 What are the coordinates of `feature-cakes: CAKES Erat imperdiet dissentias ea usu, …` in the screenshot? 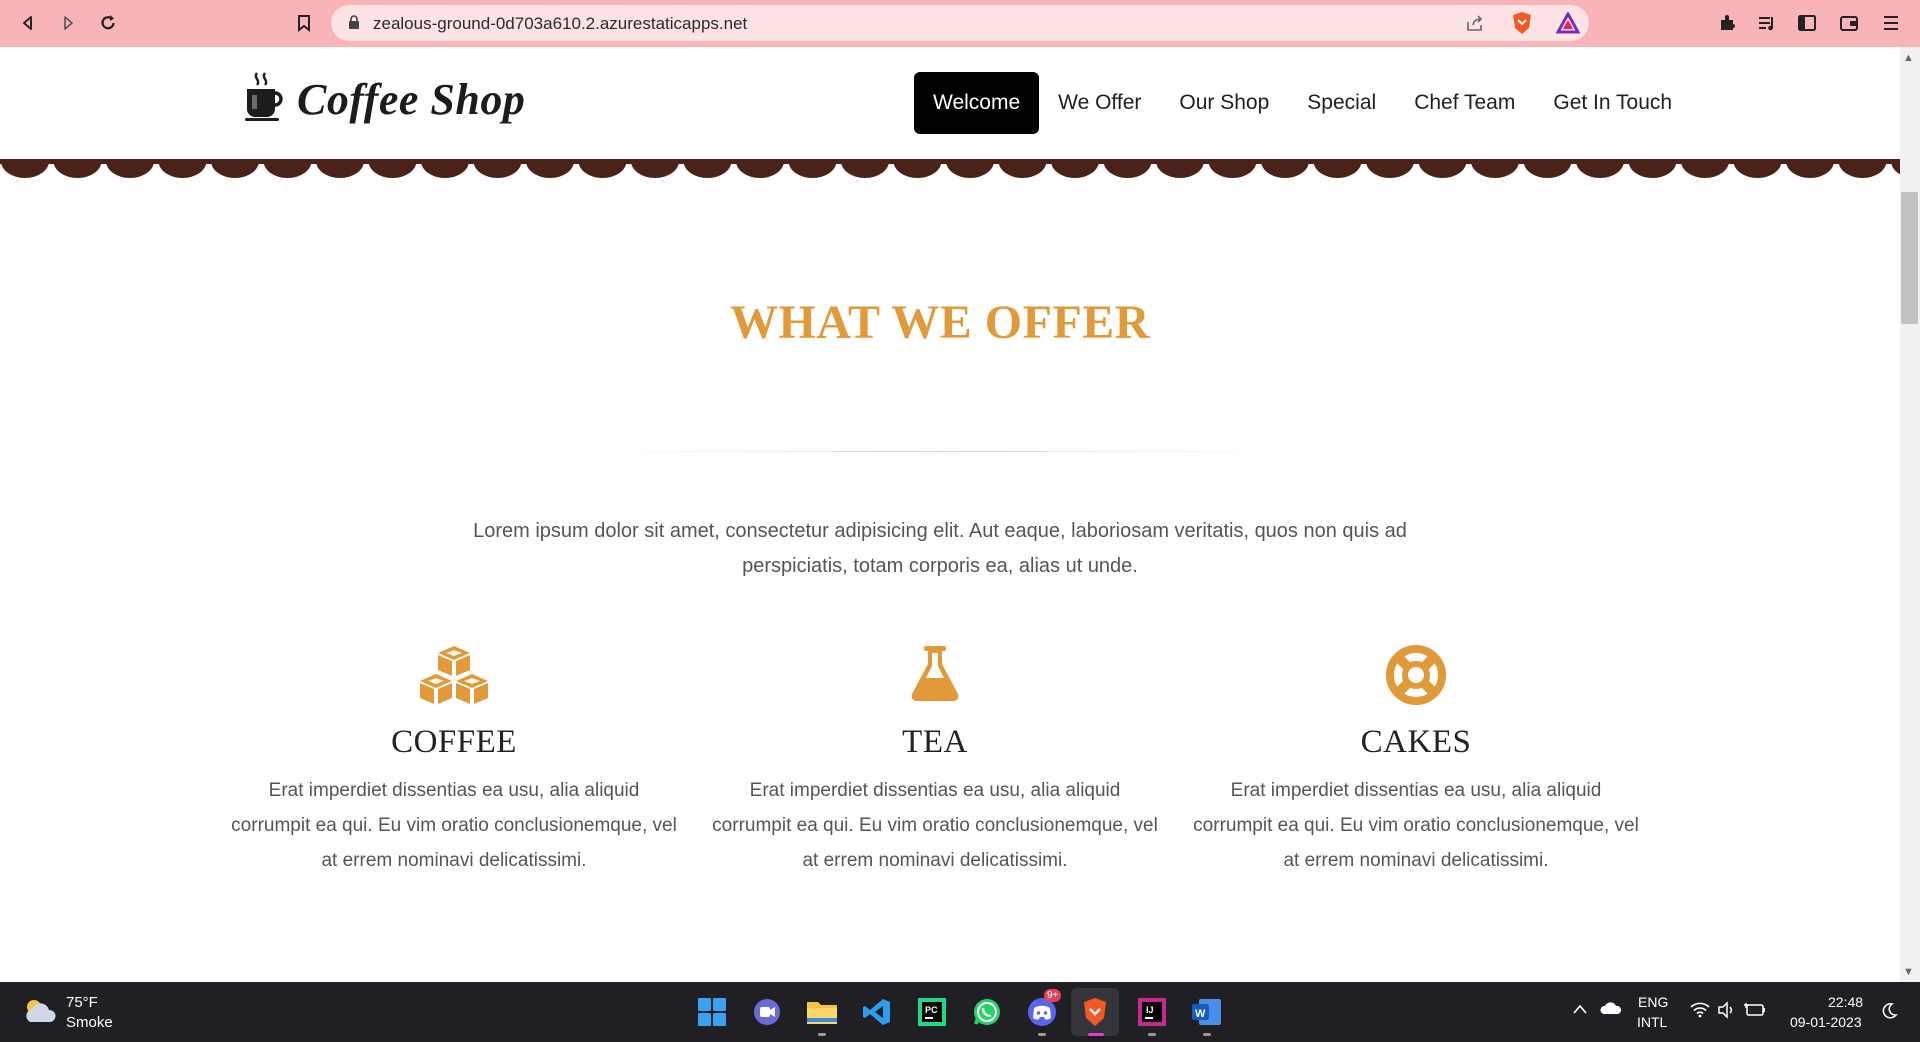 It's located at (1416, 761).